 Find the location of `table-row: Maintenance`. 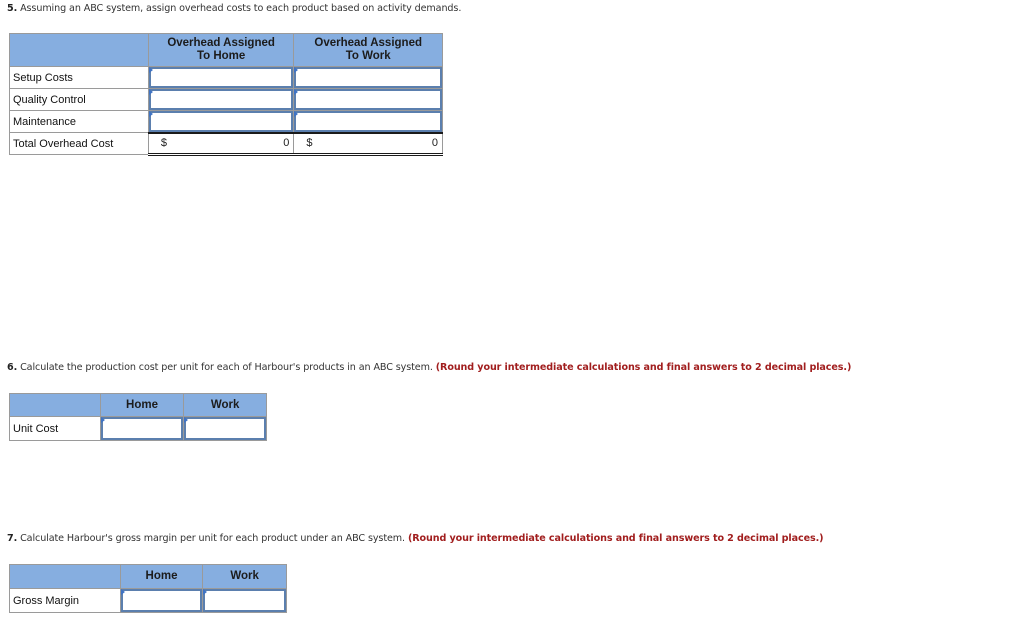

table-row: Maintenance is located at coordinates (226, 121).